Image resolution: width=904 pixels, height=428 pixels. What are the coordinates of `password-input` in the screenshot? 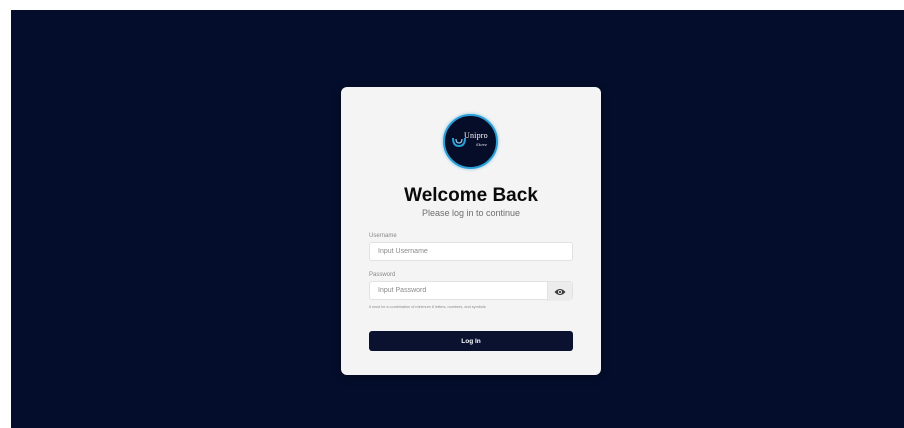 It's located at (459, 290).